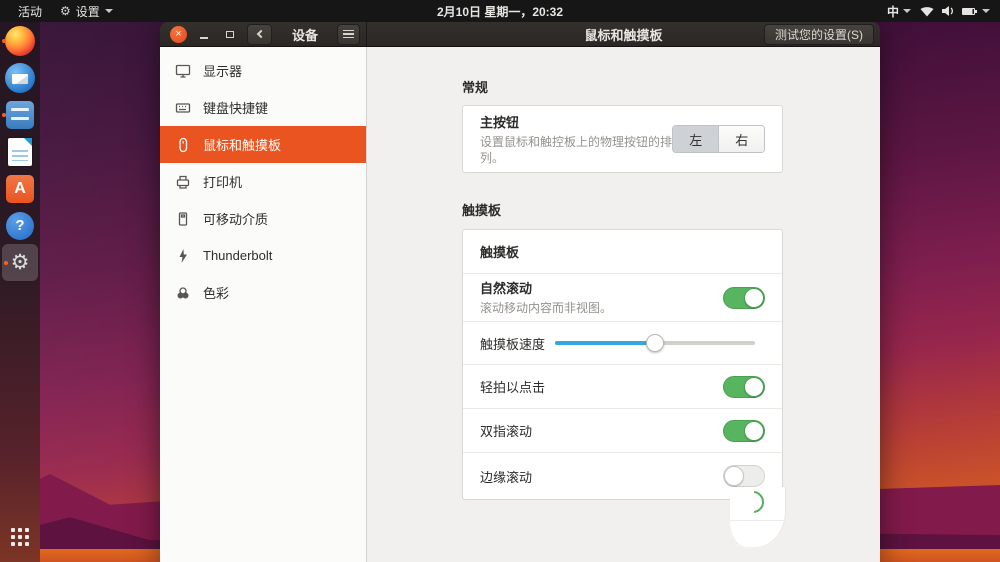  Describe the element at coordinates (622, 431) in the screenshot. I see `two-finger-scroll-row: 双指滚动` at that location.